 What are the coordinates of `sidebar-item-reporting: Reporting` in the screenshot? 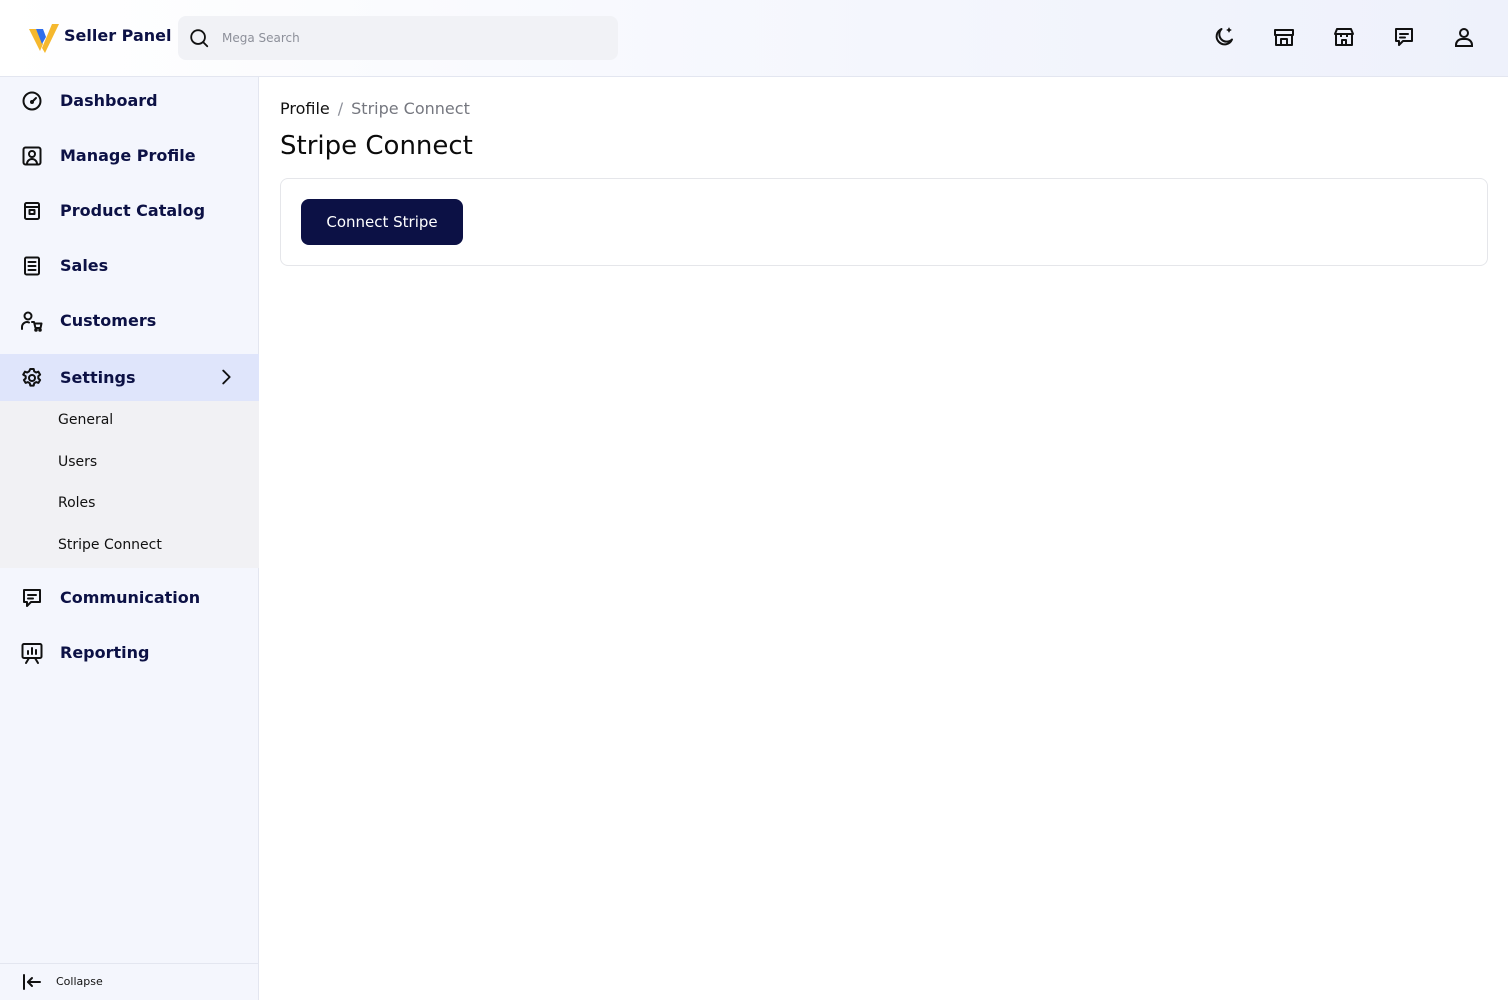 It's located at (129, 652).